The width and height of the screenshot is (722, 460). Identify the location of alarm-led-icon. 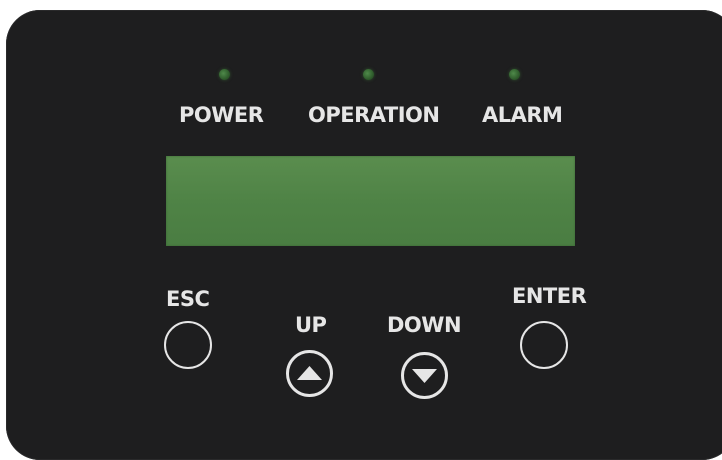
(514, 74).